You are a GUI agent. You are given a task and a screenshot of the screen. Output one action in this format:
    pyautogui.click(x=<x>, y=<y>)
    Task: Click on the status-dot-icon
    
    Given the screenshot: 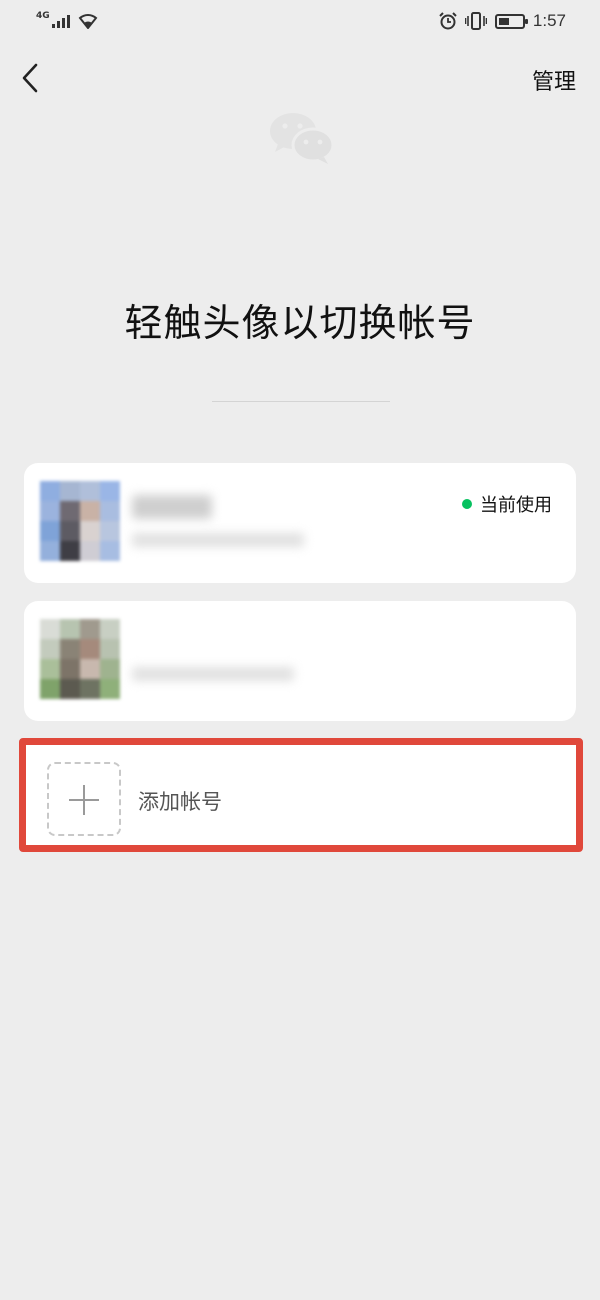 What is the action you would take?
    pyautogui.click(x=467, y=504)
    